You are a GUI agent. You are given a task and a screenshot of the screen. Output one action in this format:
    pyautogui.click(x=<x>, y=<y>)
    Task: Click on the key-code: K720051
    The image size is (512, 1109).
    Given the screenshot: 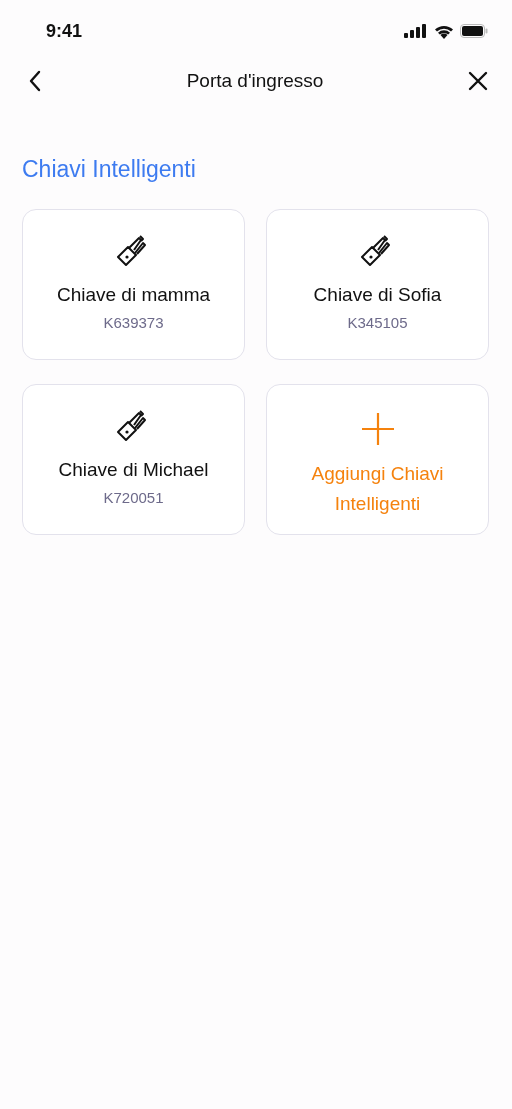 What is the action you would take?
    pyautogui.click(x=133, y=497)
    